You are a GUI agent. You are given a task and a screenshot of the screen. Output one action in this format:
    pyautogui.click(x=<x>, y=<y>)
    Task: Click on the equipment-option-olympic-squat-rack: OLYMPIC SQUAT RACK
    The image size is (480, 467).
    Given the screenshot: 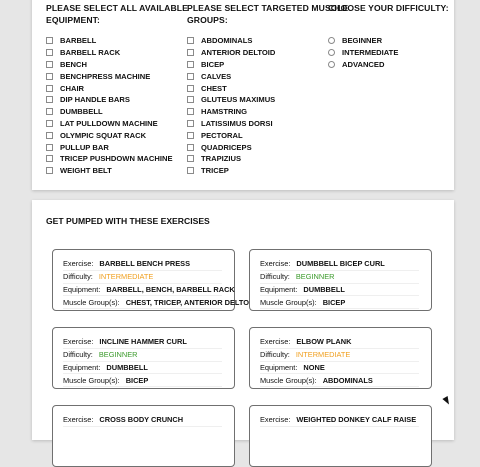 What is the action you would take?
    pyautogui.click(x=117, y=135)
    